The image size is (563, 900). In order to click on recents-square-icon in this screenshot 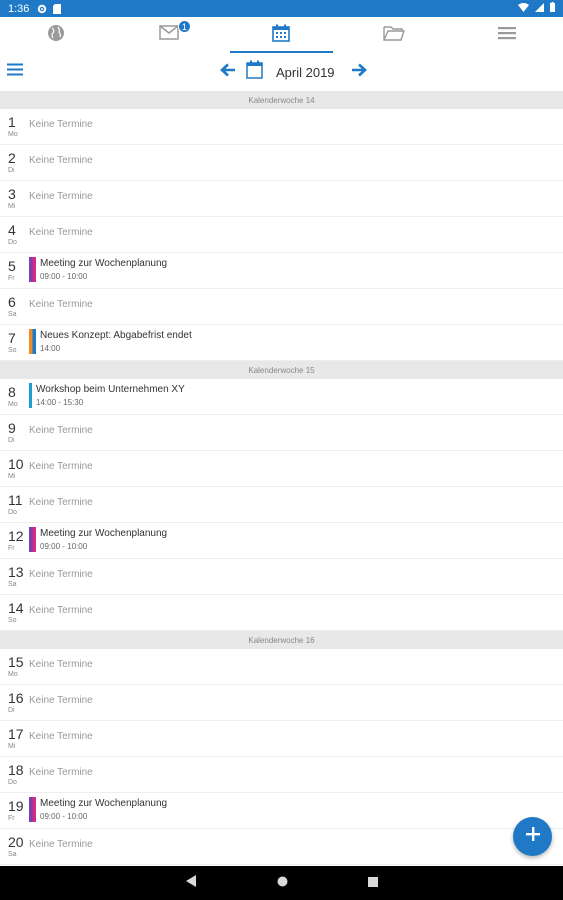, I will do `click(372, 882)`.